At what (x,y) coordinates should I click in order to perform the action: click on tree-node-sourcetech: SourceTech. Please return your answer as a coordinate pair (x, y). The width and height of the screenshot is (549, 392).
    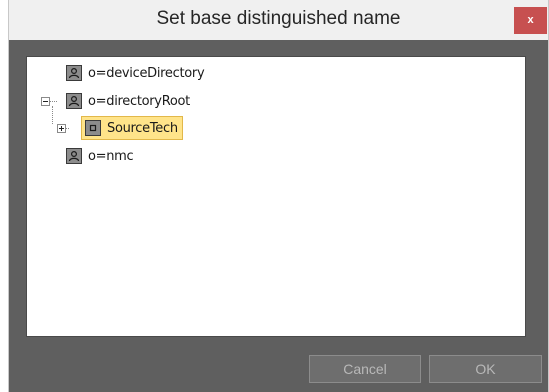
    Looking at the image, I should click on (132, 128).